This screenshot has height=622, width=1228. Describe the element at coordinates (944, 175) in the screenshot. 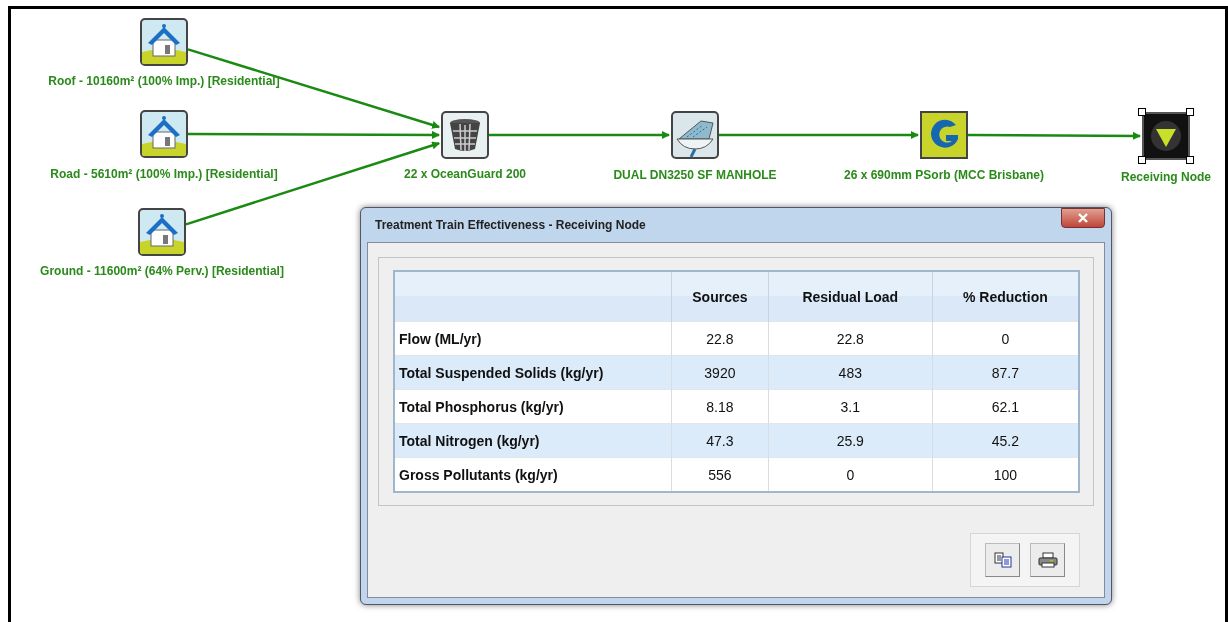

I see `node-label: 26 x 690mm PSorb (MCC Brisbane)` at that location.